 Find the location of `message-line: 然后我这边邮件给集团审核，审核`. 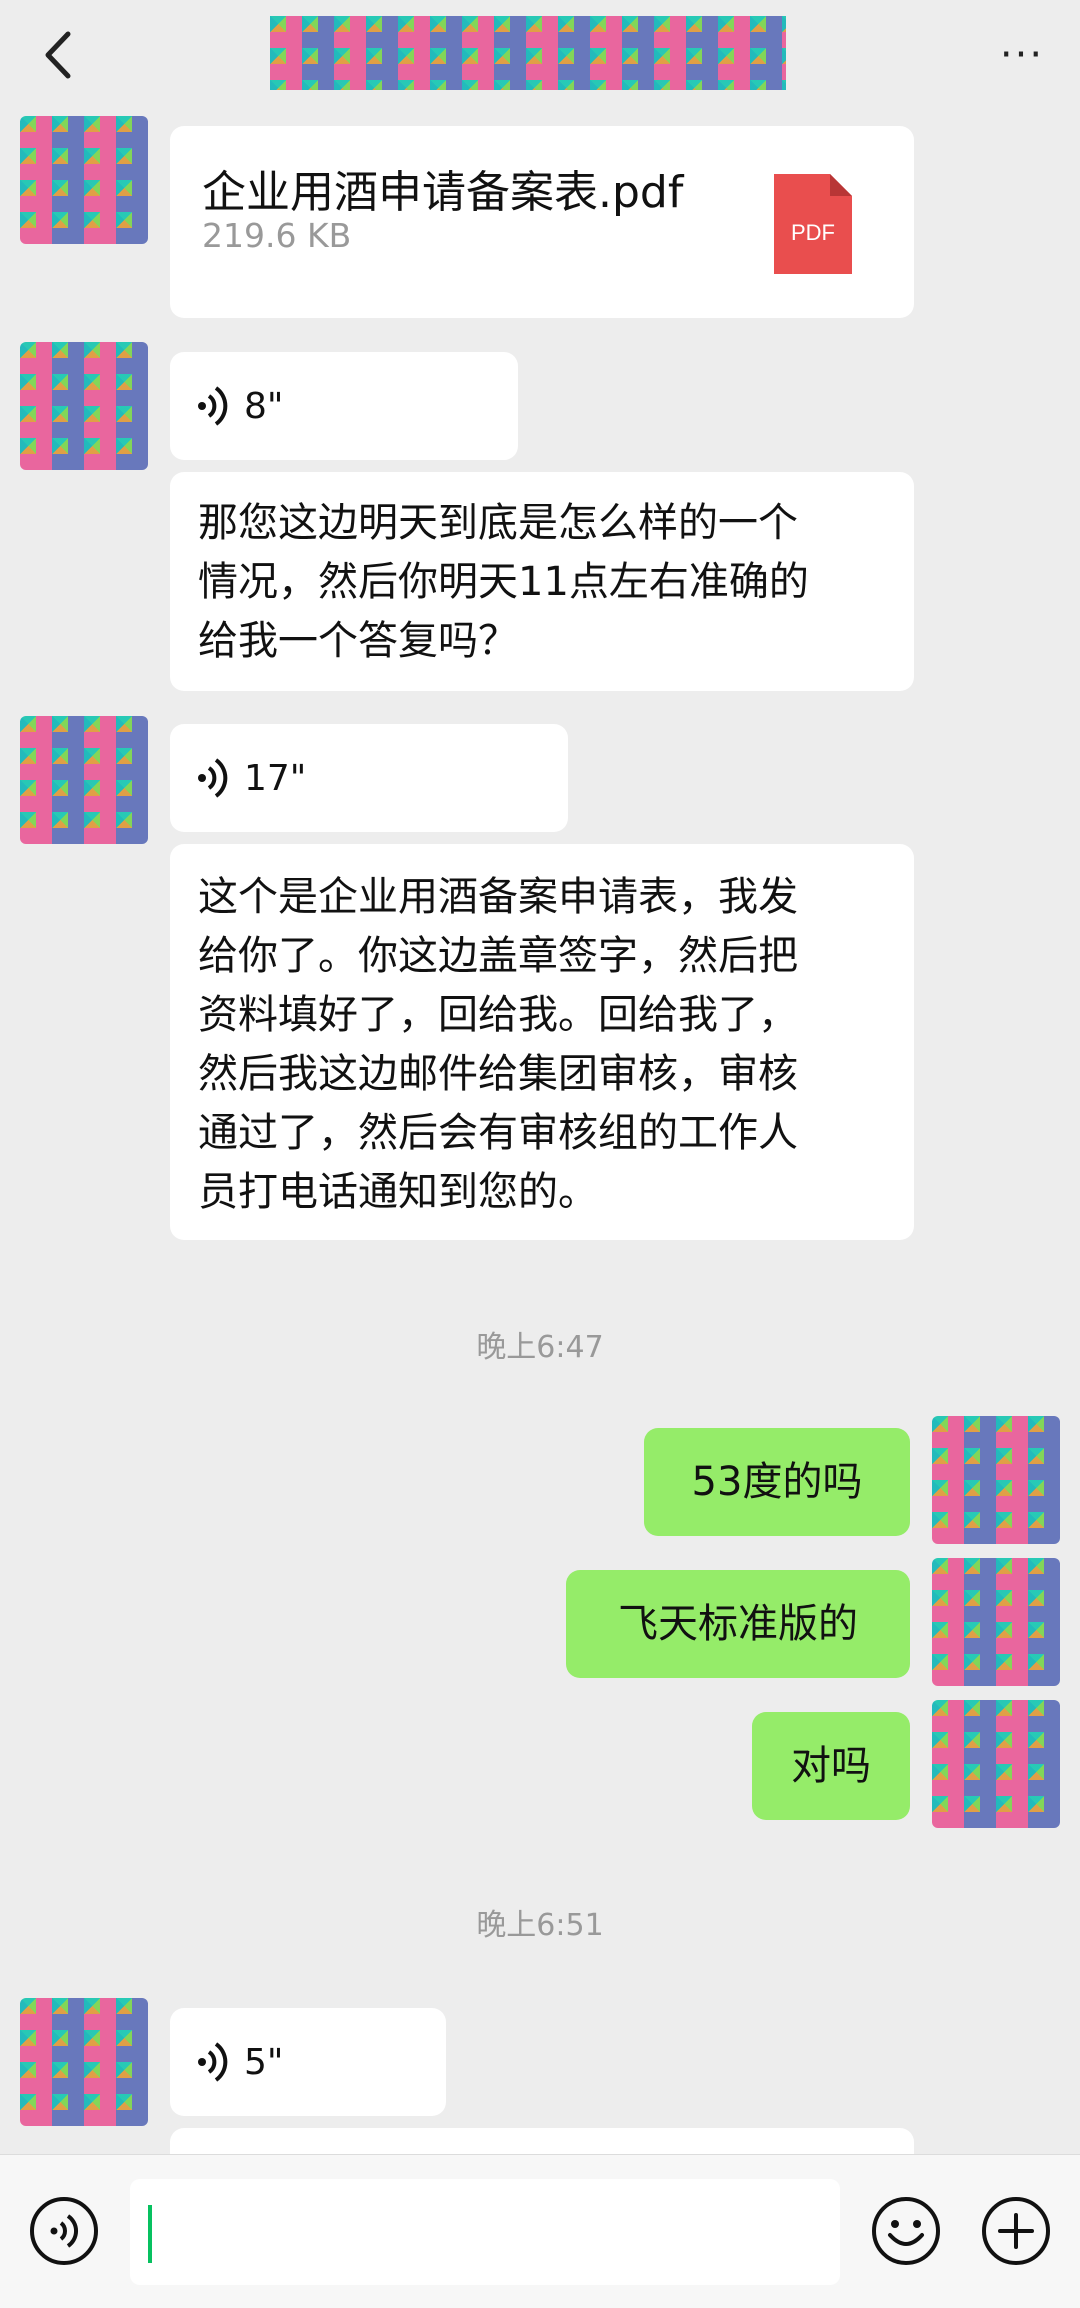

message-line: 然后我这边邮件给集团审核，审核 is located at coordinates (498, 1074).